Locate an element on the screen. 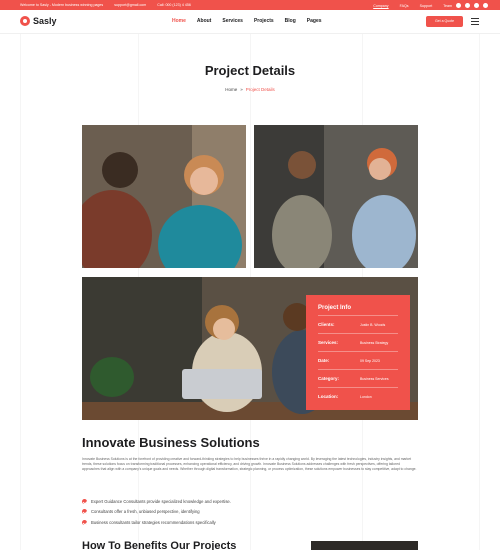 The image size is (500, 550). linkedin-icon is located at coordinates (476, 5).